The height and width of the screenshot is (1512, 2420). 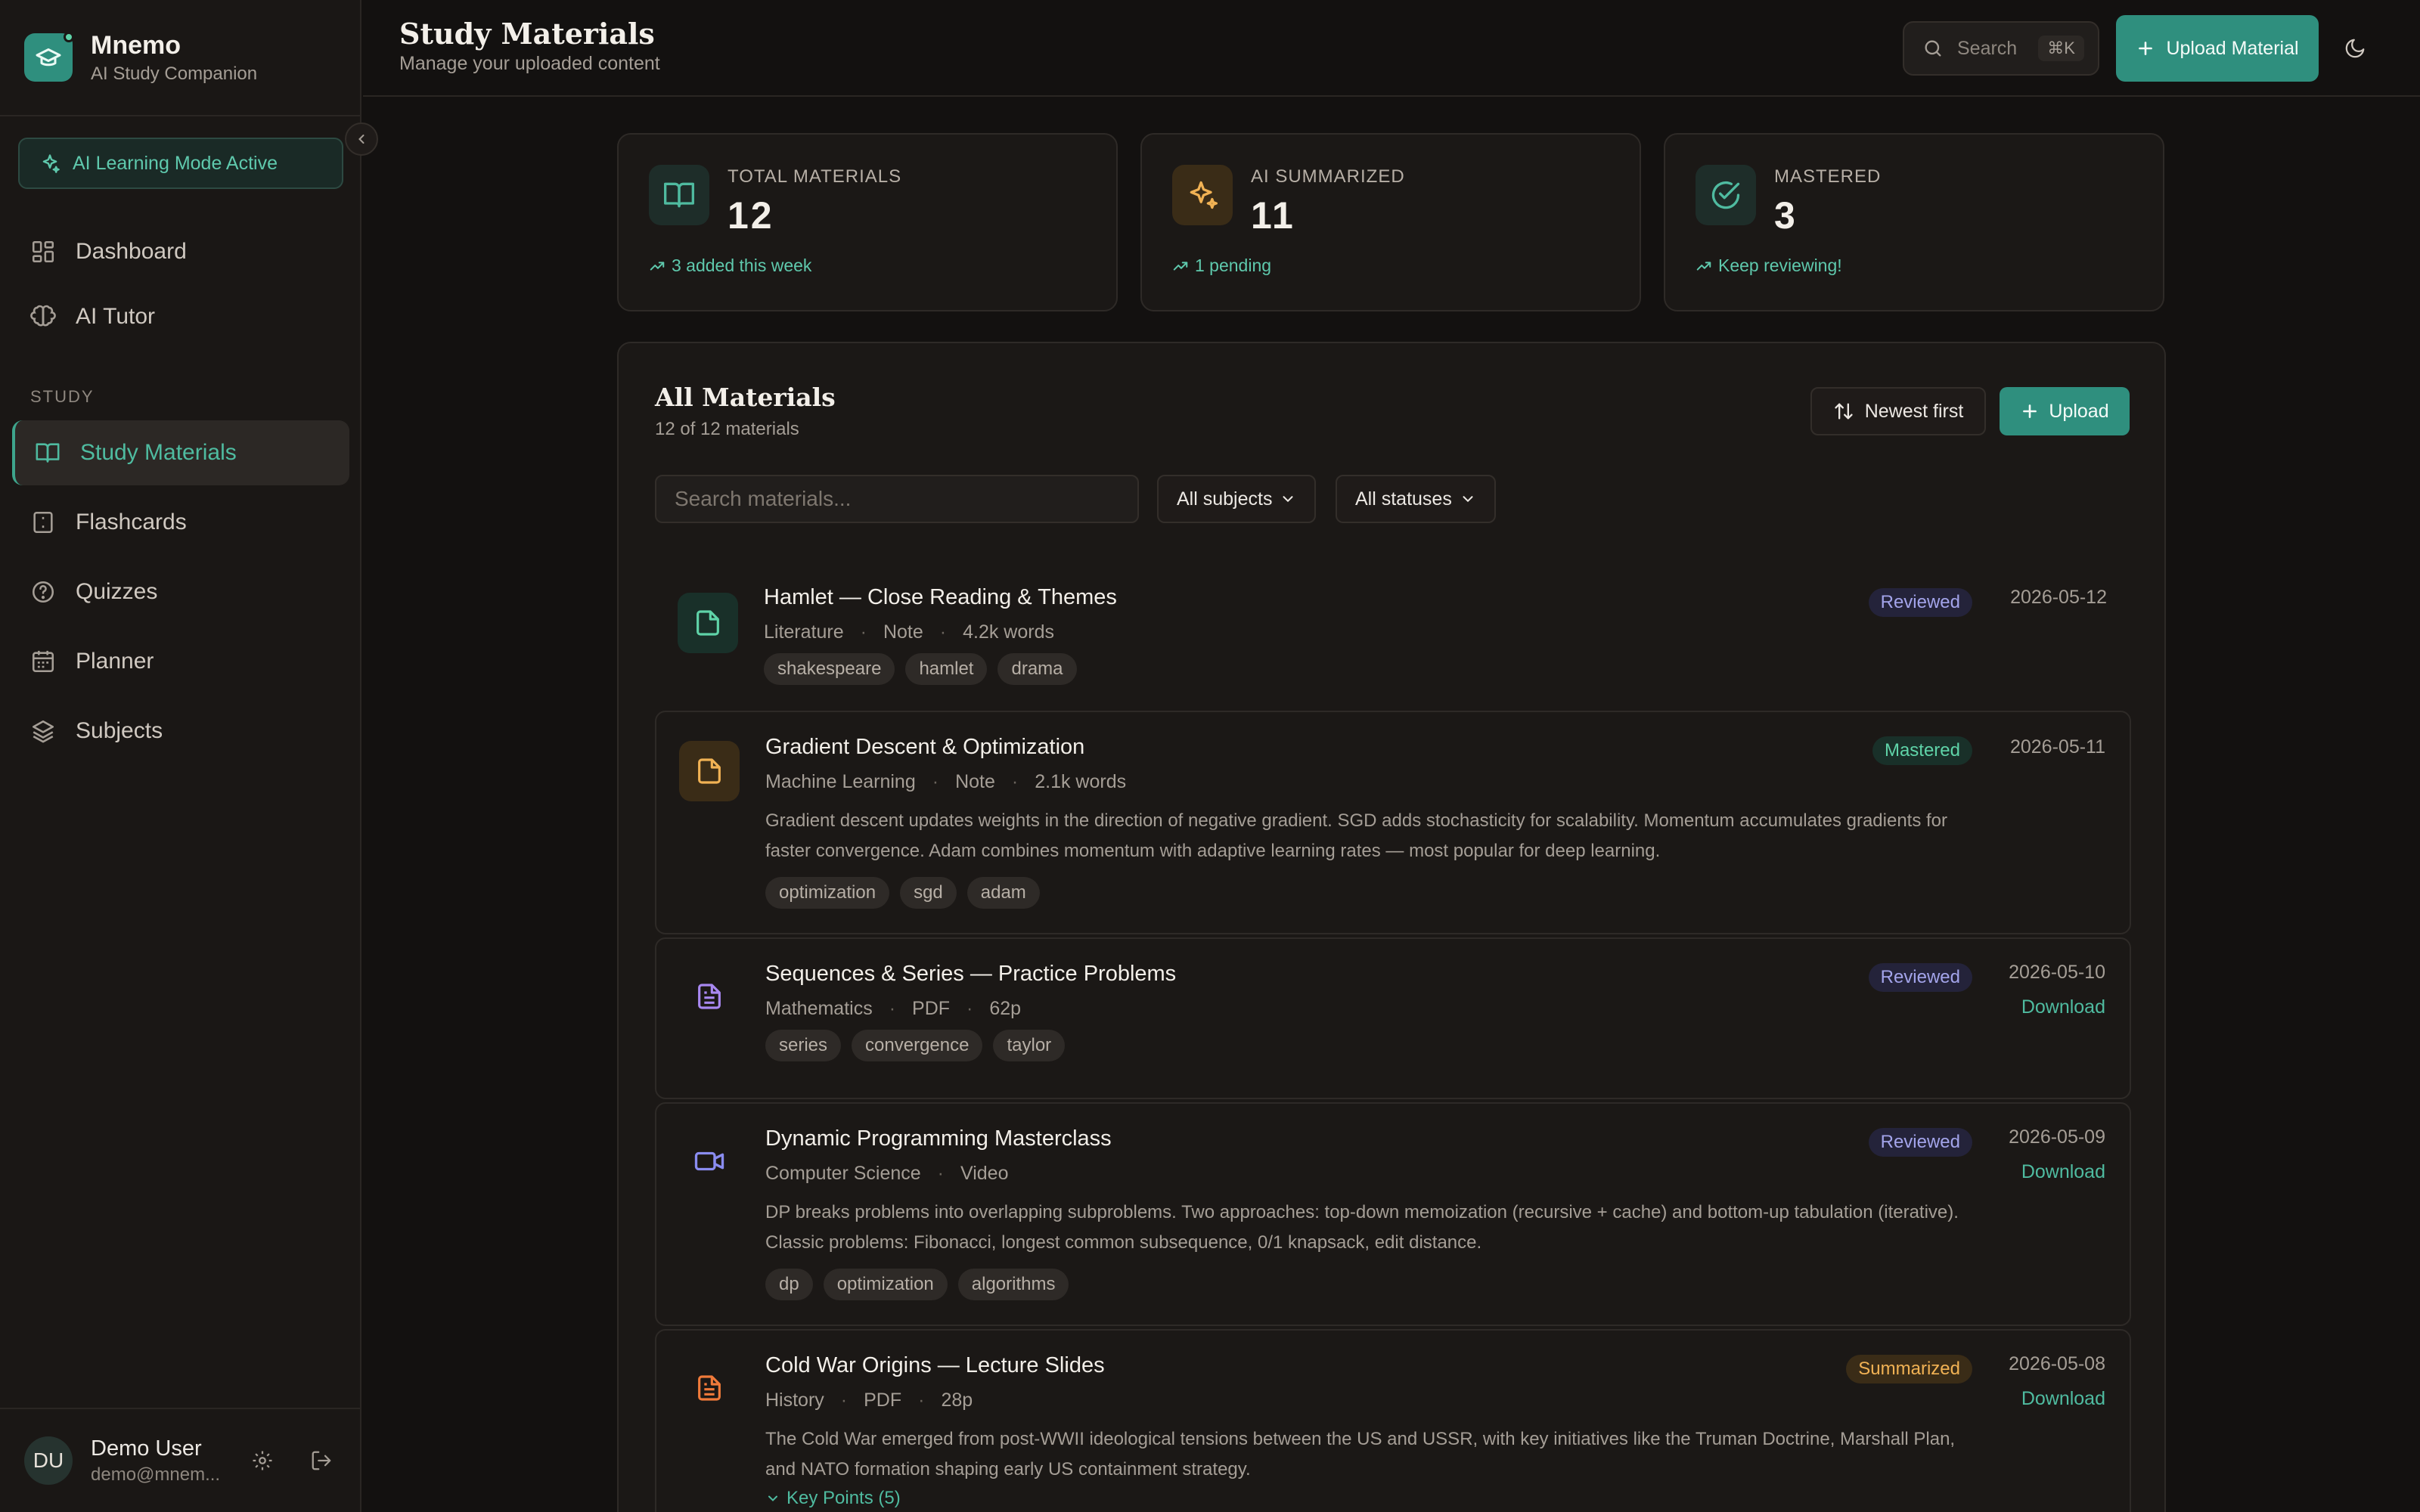 I want to click on statuses-filter: All statuses, so click(x=1416, y=499).